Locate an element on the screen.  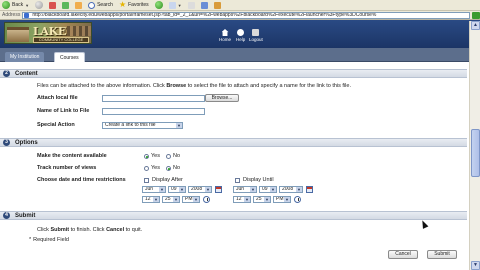
history-icon is located at coordinates (158, 5).